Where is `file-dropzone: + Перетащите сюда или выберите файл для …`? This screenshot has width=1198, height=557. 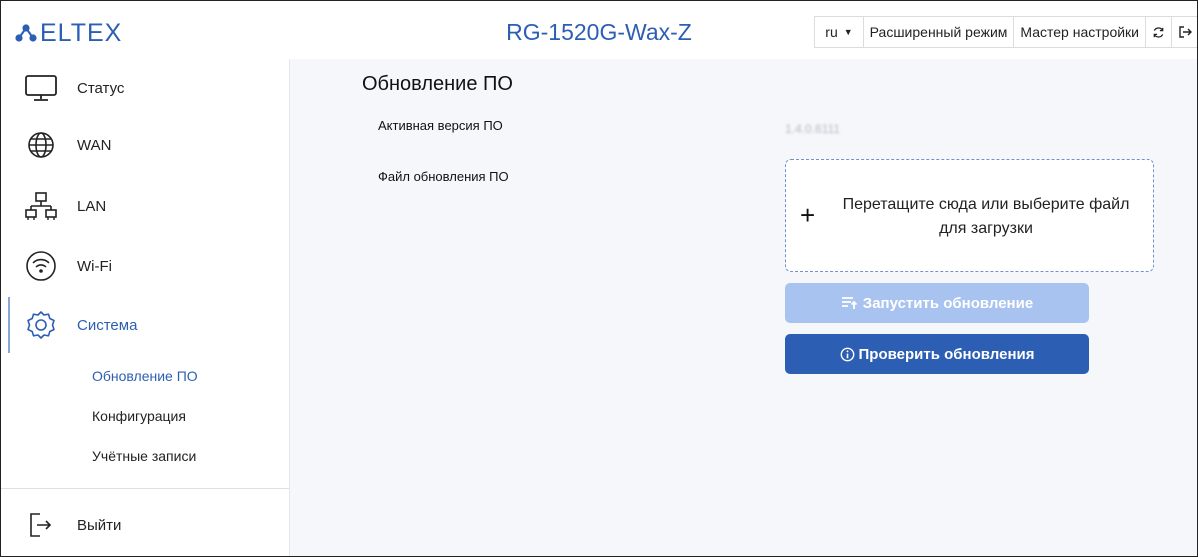 file-dropzone: + Перетащите сюда или выберите файл для … is located at coordinates (969, 215).